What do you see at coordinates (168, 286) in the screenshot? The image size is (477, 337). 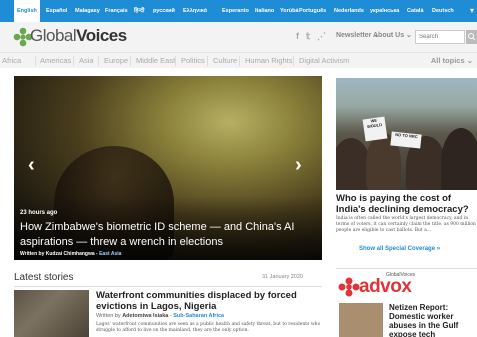 I see `section-divider` at bounding box center [168, 286].